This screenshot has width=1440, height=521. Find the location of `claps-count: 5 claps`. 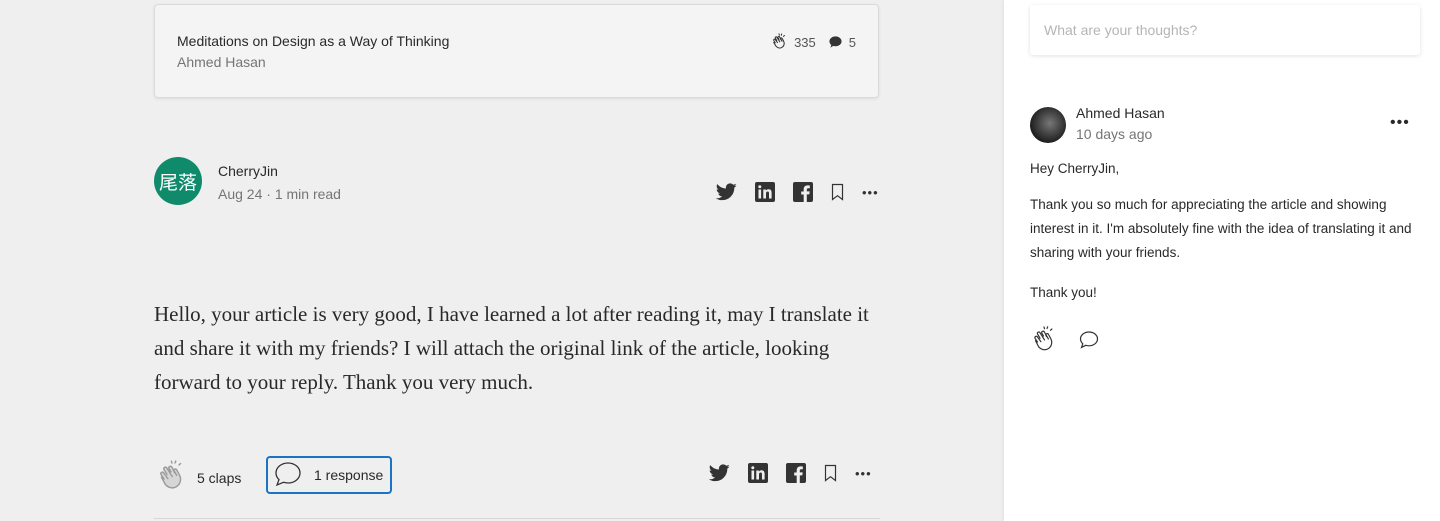

claps-count: 5 claps is located at coordinates (219, 477).